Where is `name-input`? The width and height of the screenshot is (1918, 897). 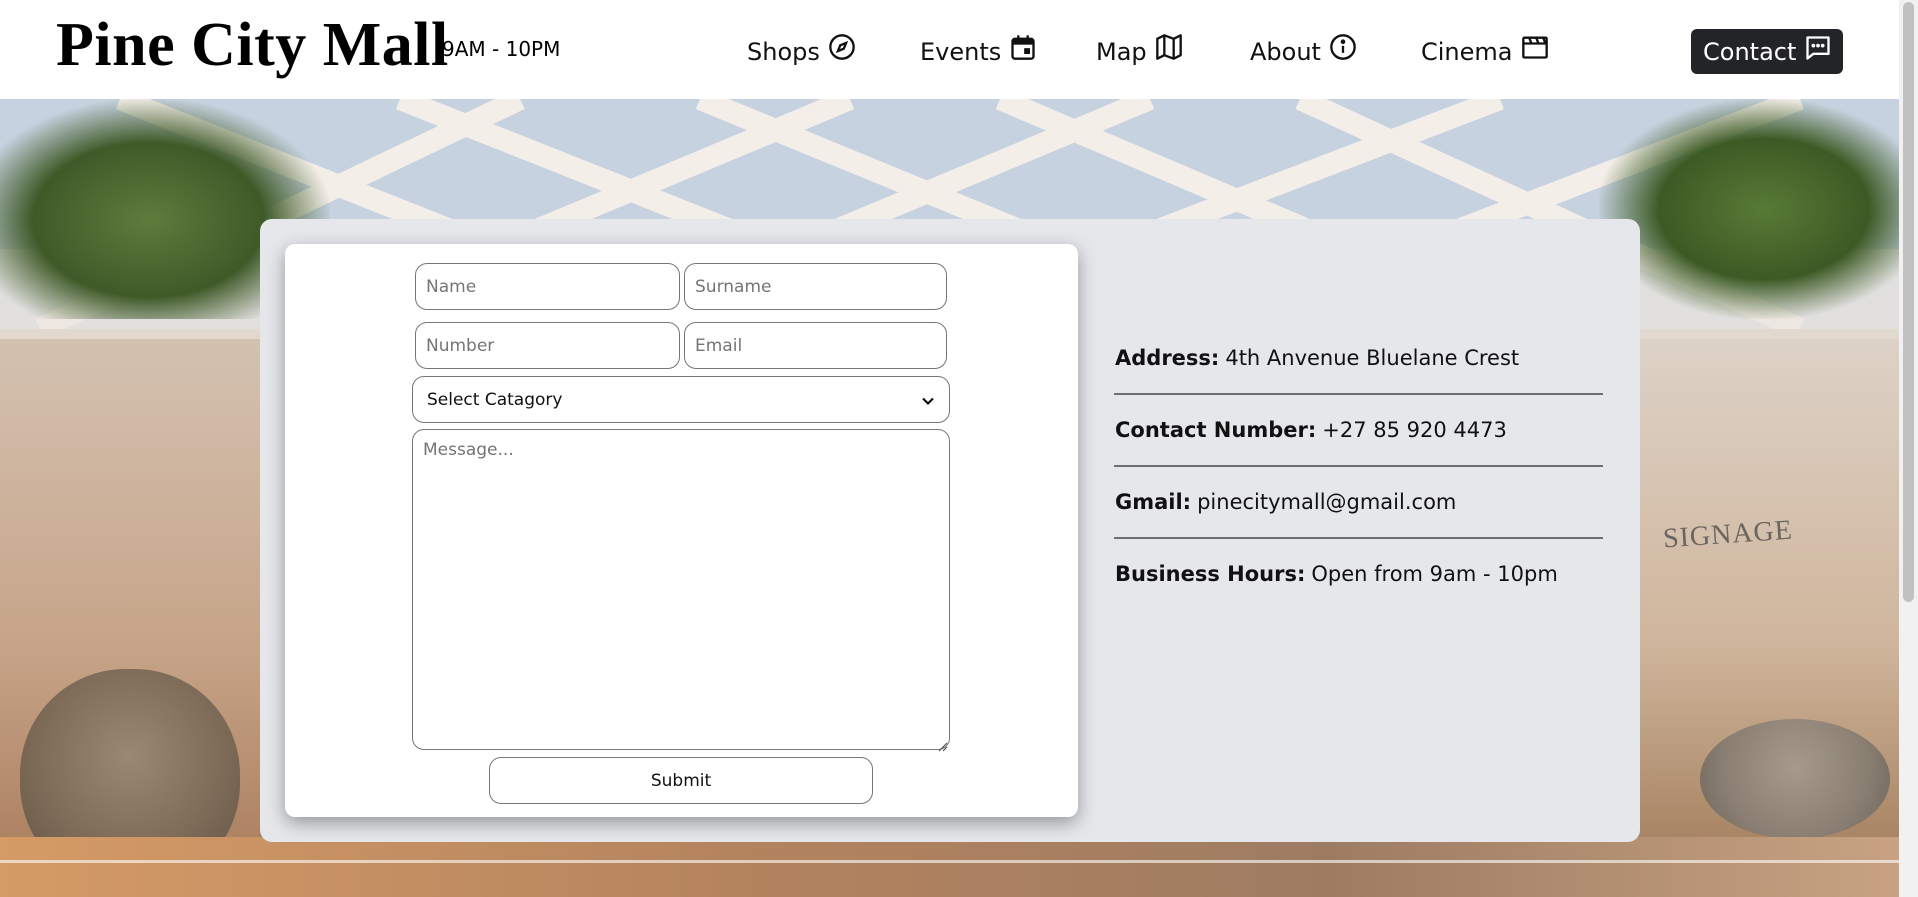 name-input is located at coordinates (547, 286).